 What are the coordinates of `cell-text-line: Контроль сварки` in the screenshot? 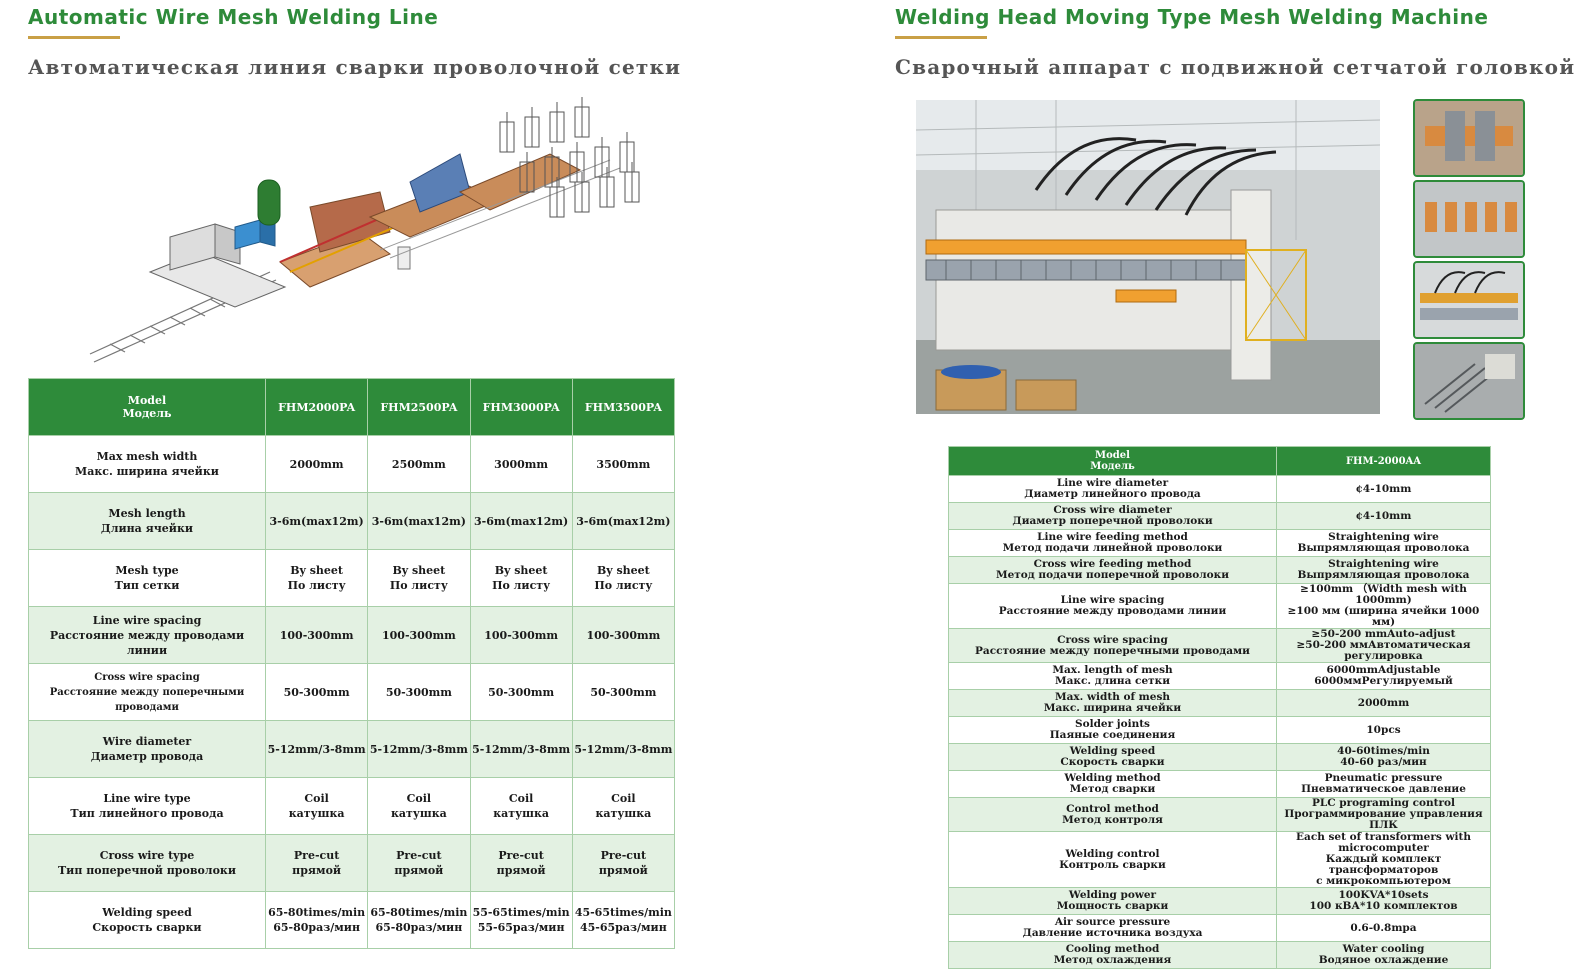 It's located at (1112, 864).